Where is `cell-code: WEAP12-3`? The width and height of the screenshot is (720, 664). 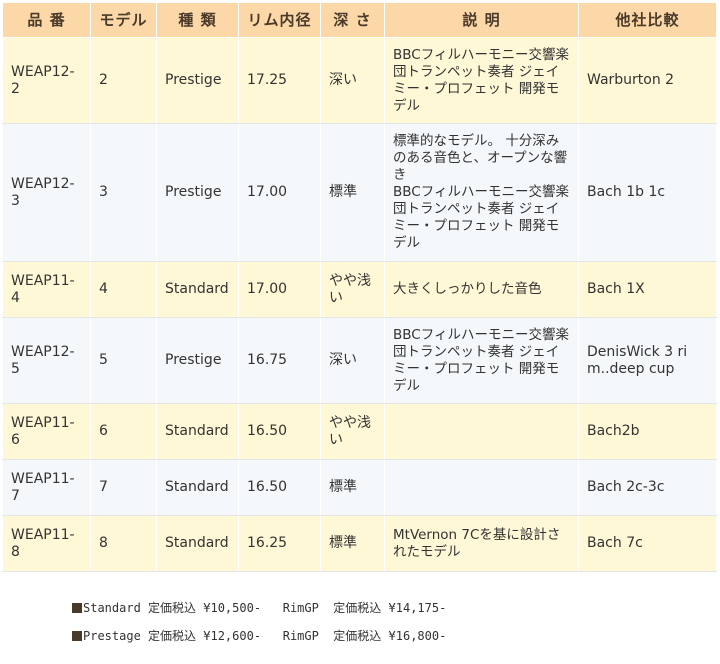
cell-code: WEAP12-3 is located at coordinates (46, 192).